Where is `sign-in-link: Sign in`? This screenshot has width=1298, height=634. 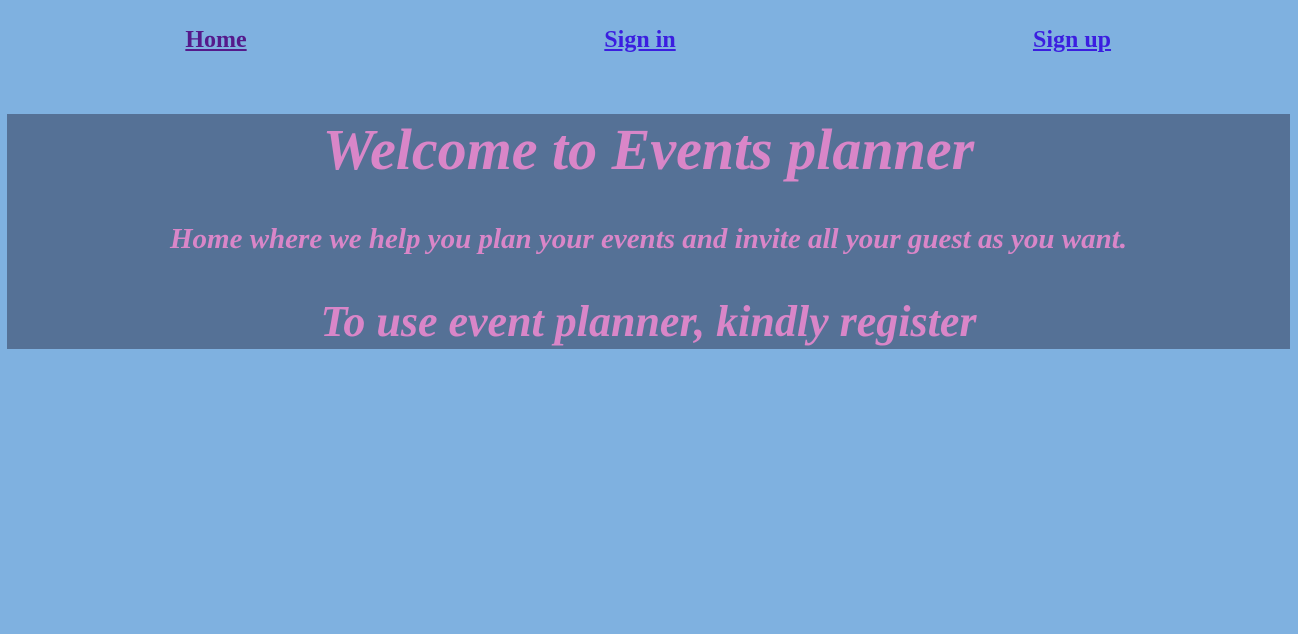 sign-in-link: Sign in is located at coordinates (639, 40).